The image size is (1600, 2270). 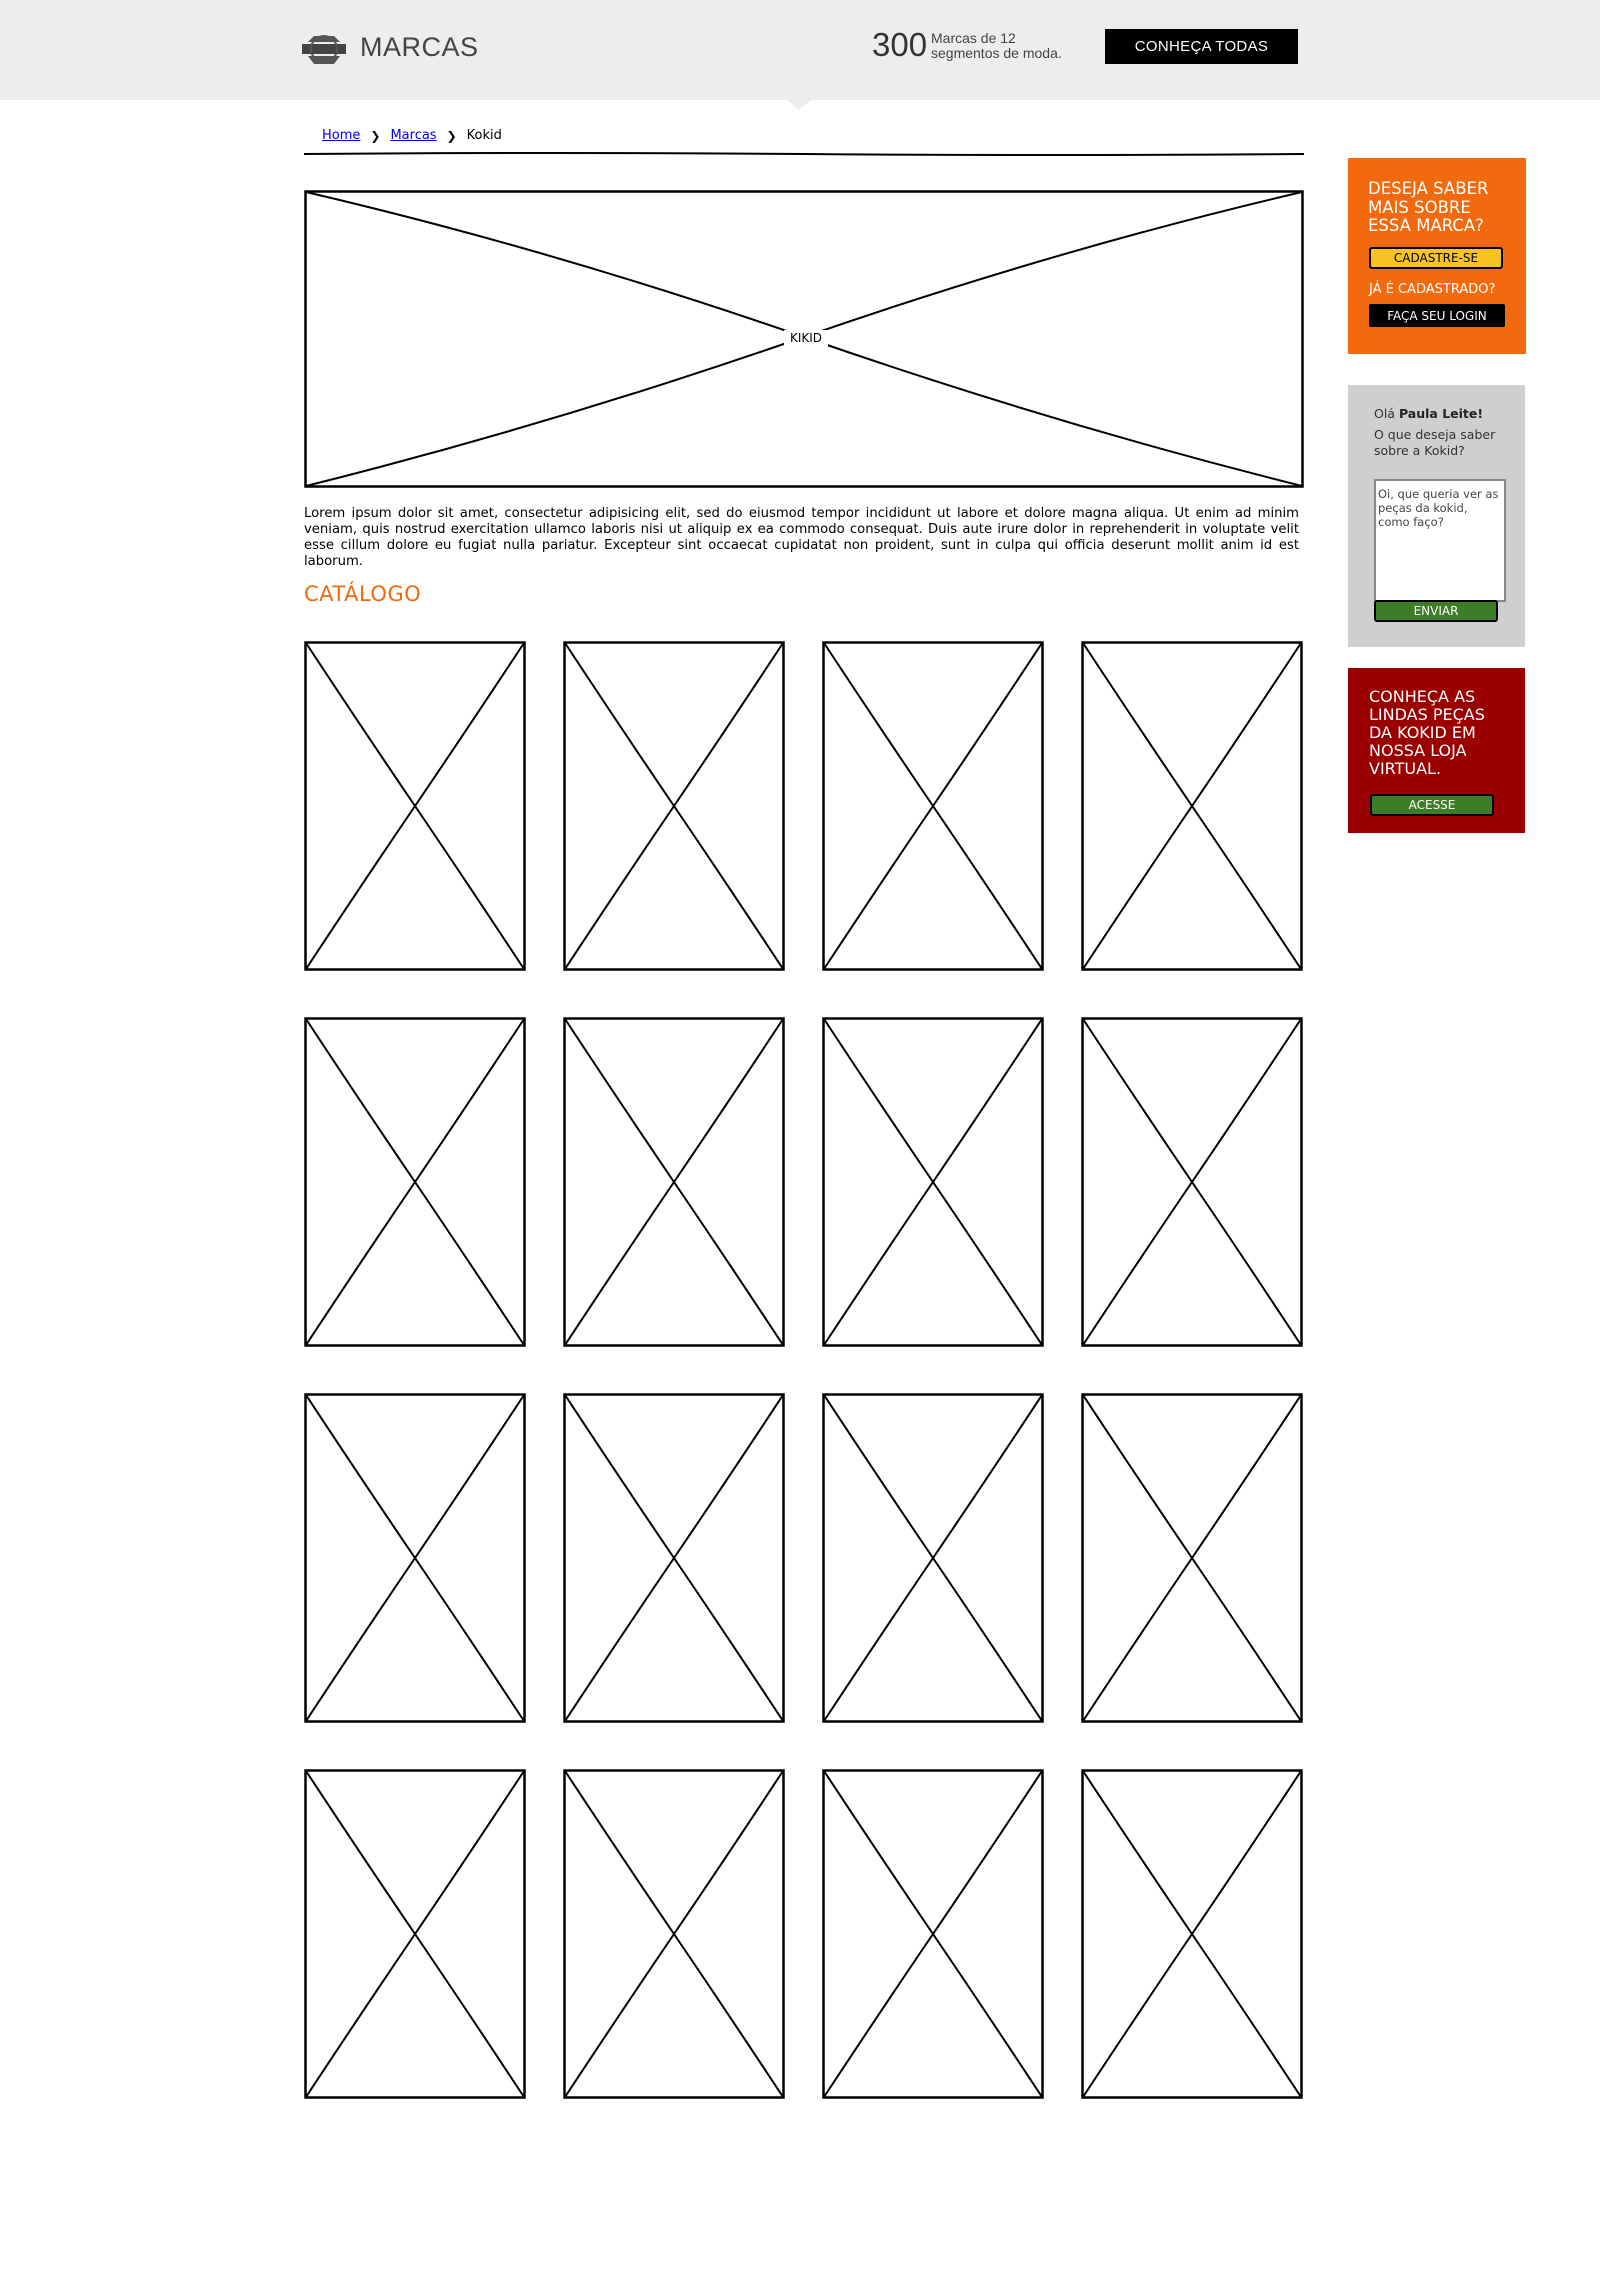 What do you see at coordinates (1384, 413) in the screenshot?
I see `greeting-word: Olá` at bounding box center [1384, 413].